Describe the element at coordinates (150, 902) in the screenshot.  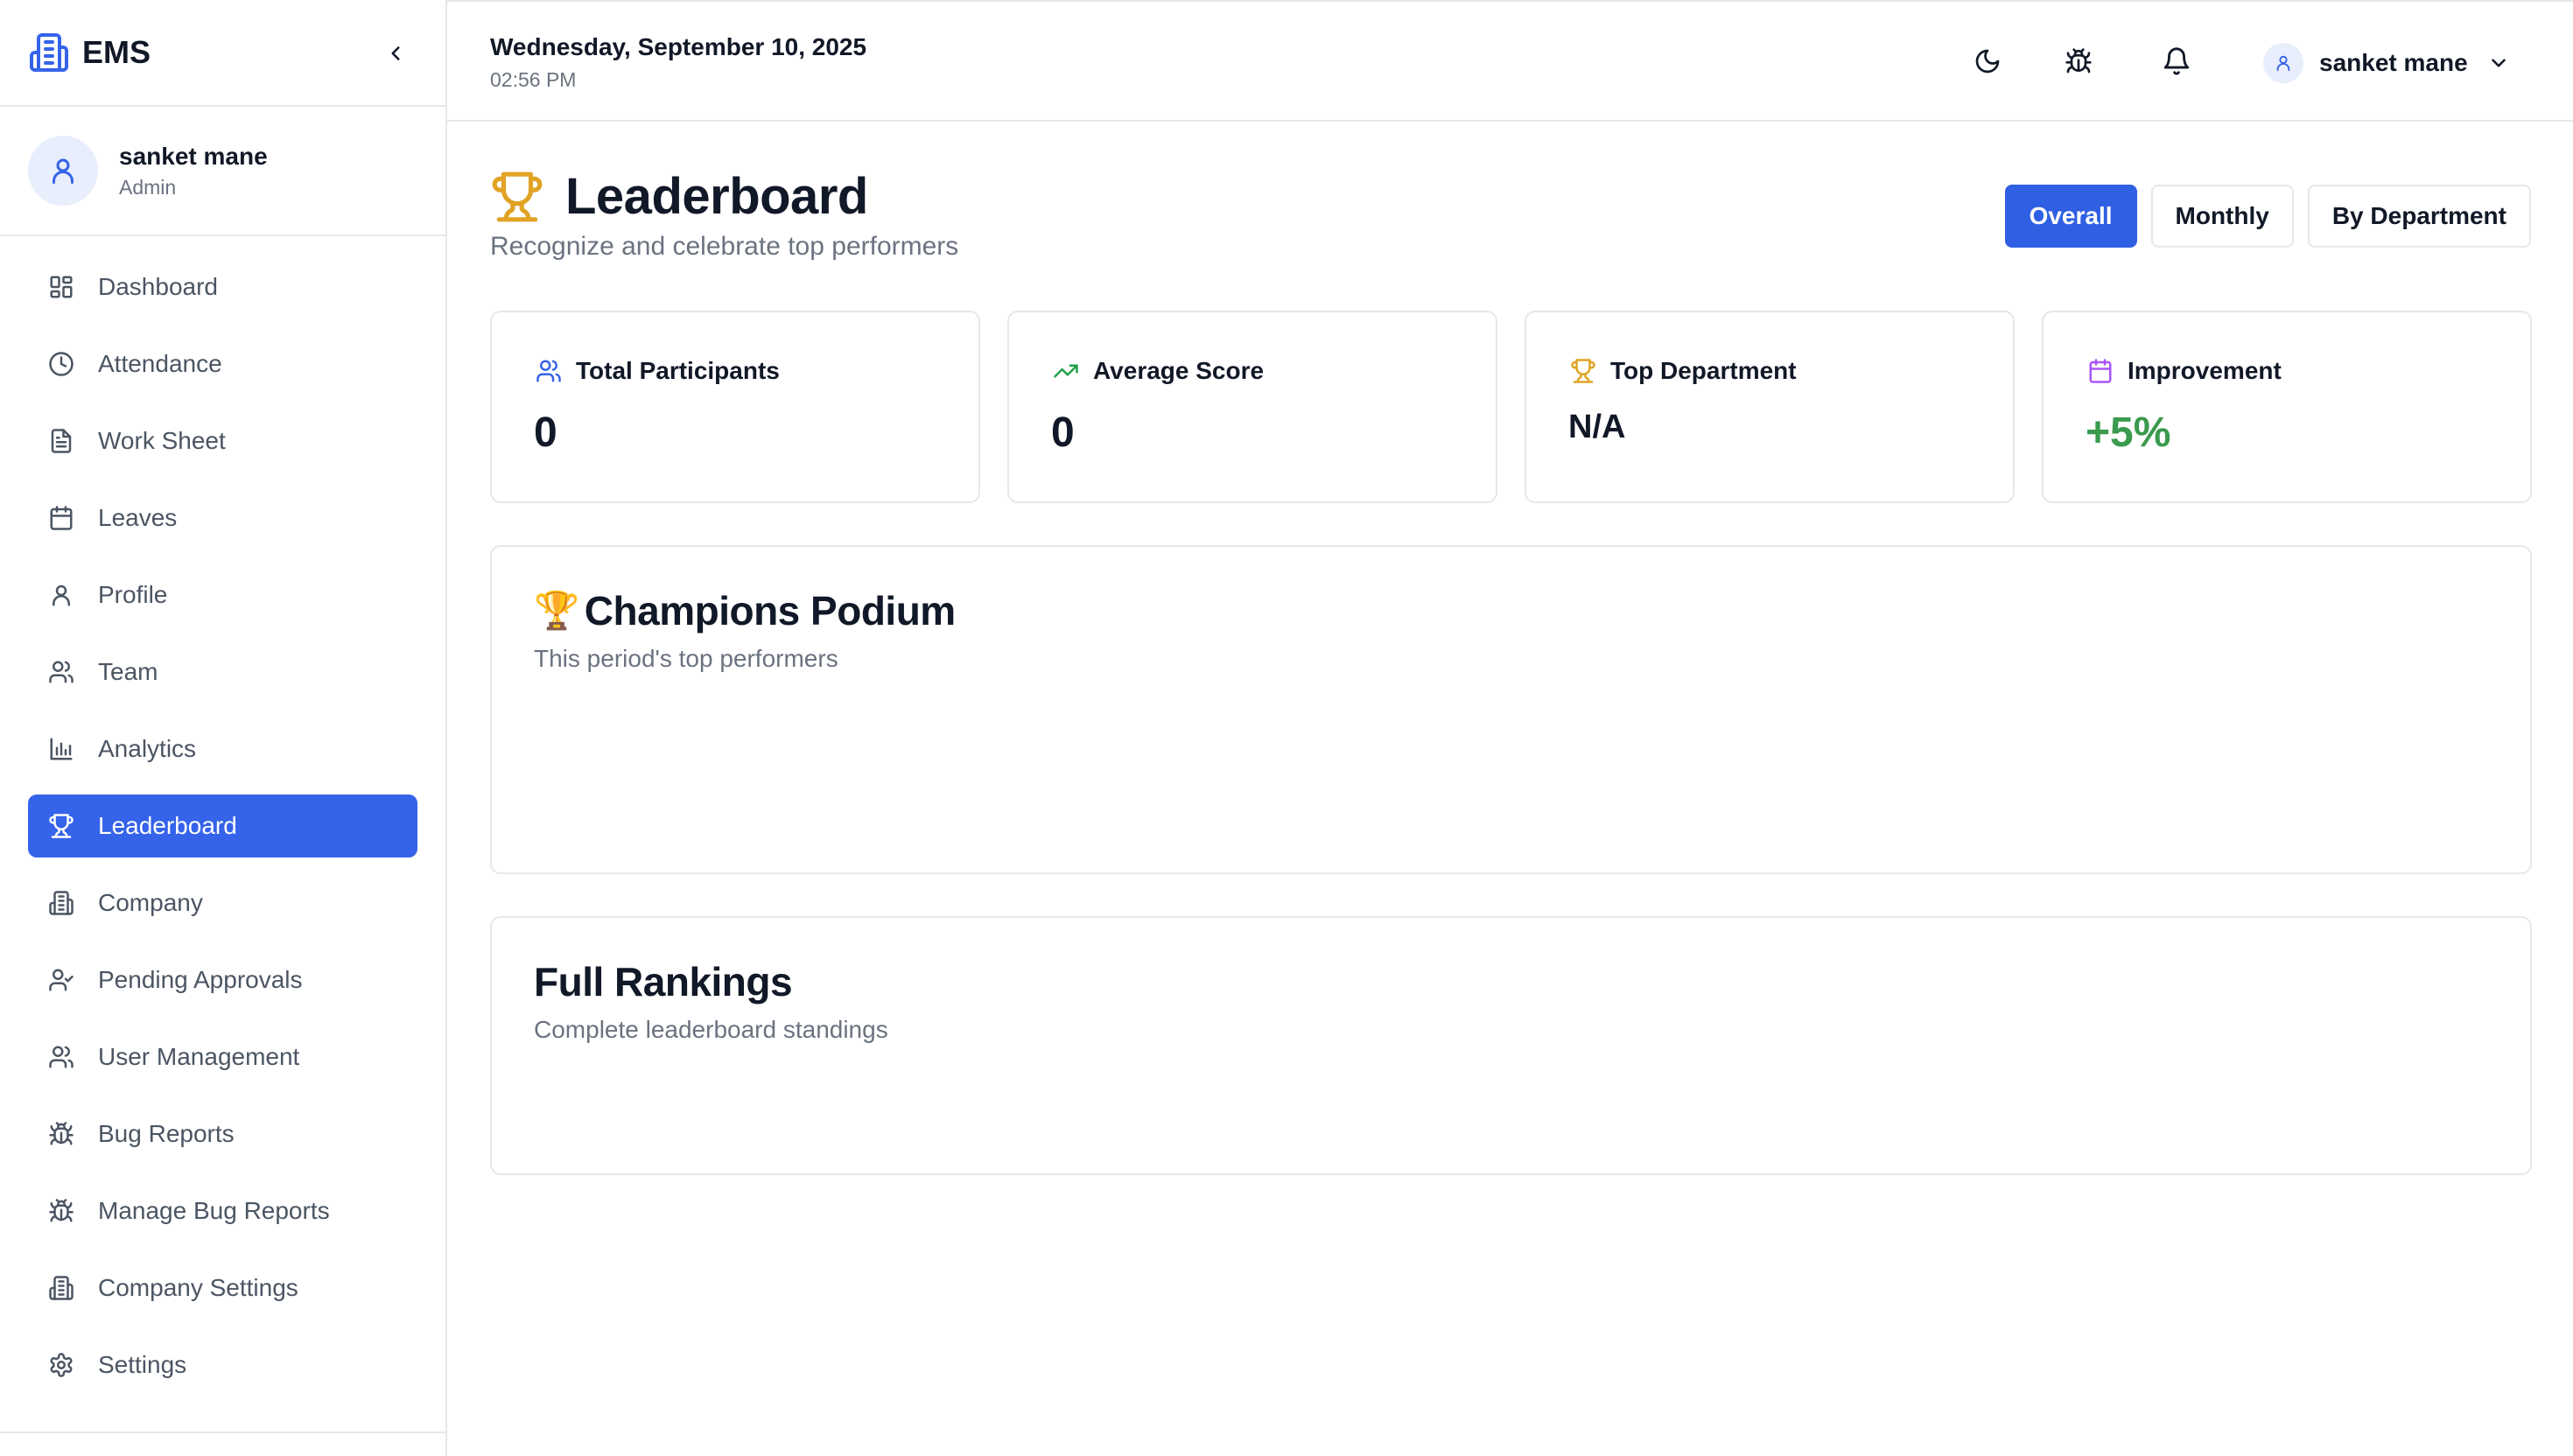
I see `sidebar-item-label: Company` at that location.